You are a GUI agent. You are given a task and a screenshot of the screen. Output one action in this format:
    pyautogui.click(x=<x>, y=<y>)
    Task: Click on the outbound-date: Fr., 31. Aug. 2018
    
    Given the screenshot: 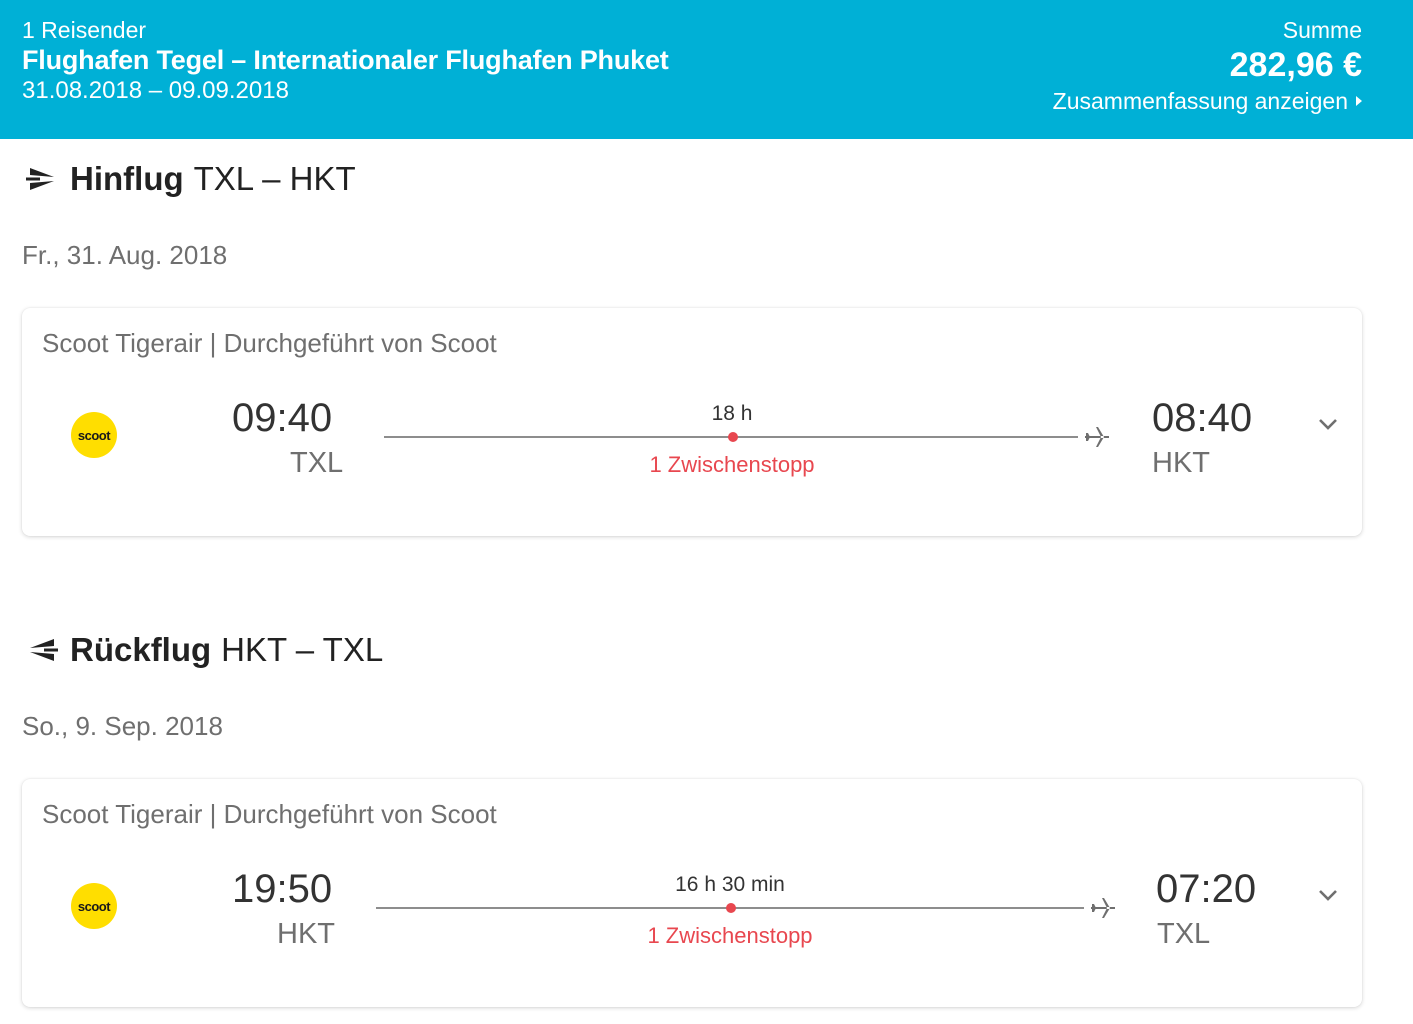 What is the action you would take?
    pyautogui.click(x=125, y=255)
    